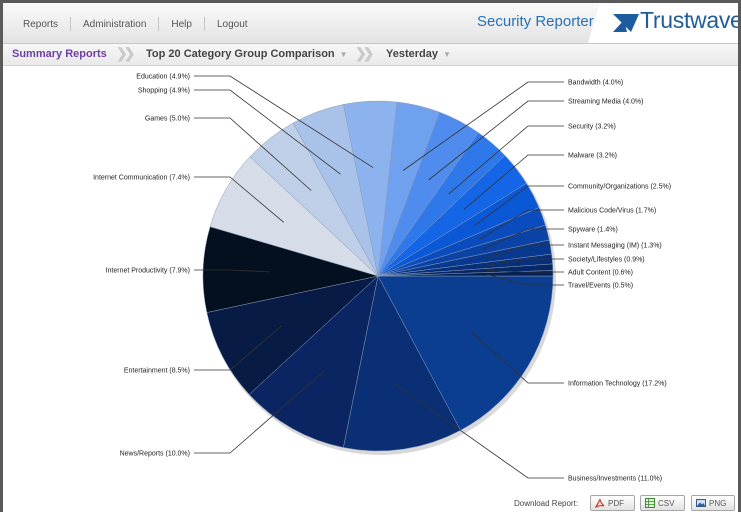  What do you see at coordinates (650, 503) in the screenshot?
I see `spreadsheet-icon` at bounding box center [650, 503].